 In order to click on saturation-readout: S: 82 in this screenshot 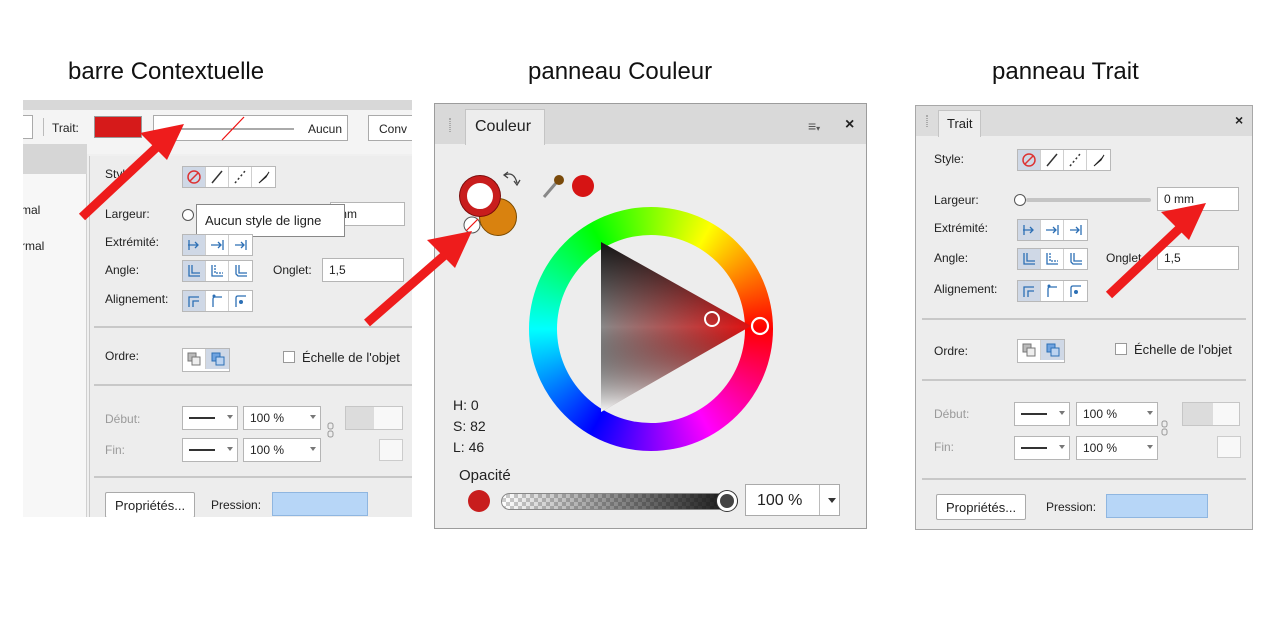, I will do `click(469, 426)`.